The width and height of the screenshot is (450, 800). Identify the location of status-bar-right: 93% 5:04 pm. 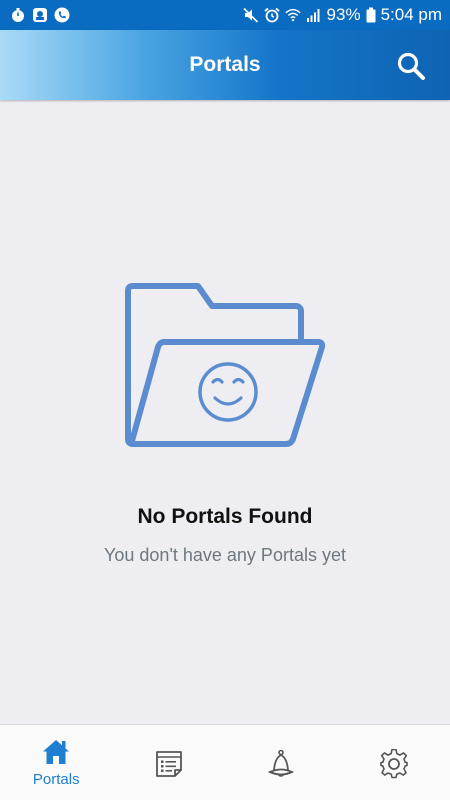
(342, 15).